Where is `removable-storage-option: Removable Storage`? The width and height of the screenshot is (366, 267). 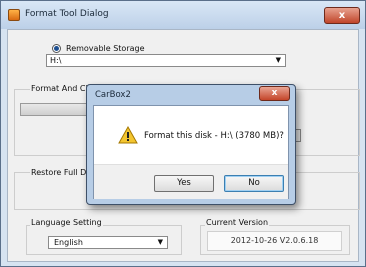
removable-storage-option: Removable Storage is located at coordinates (98, 48).